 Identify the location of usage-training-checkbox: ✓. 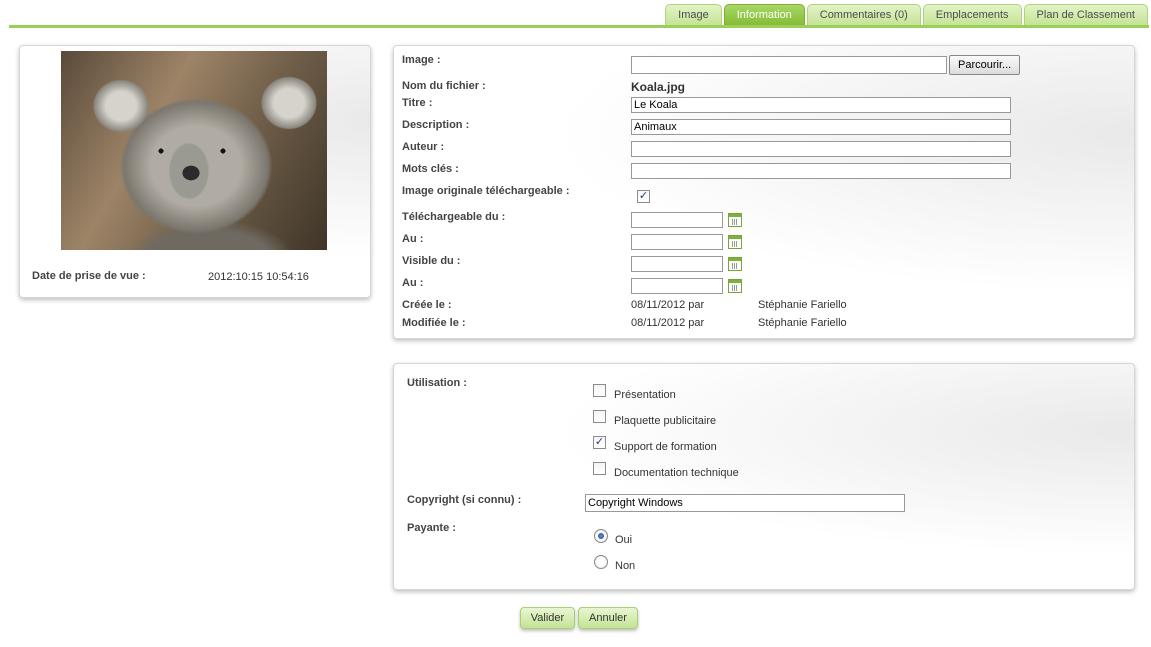
(599, 442).